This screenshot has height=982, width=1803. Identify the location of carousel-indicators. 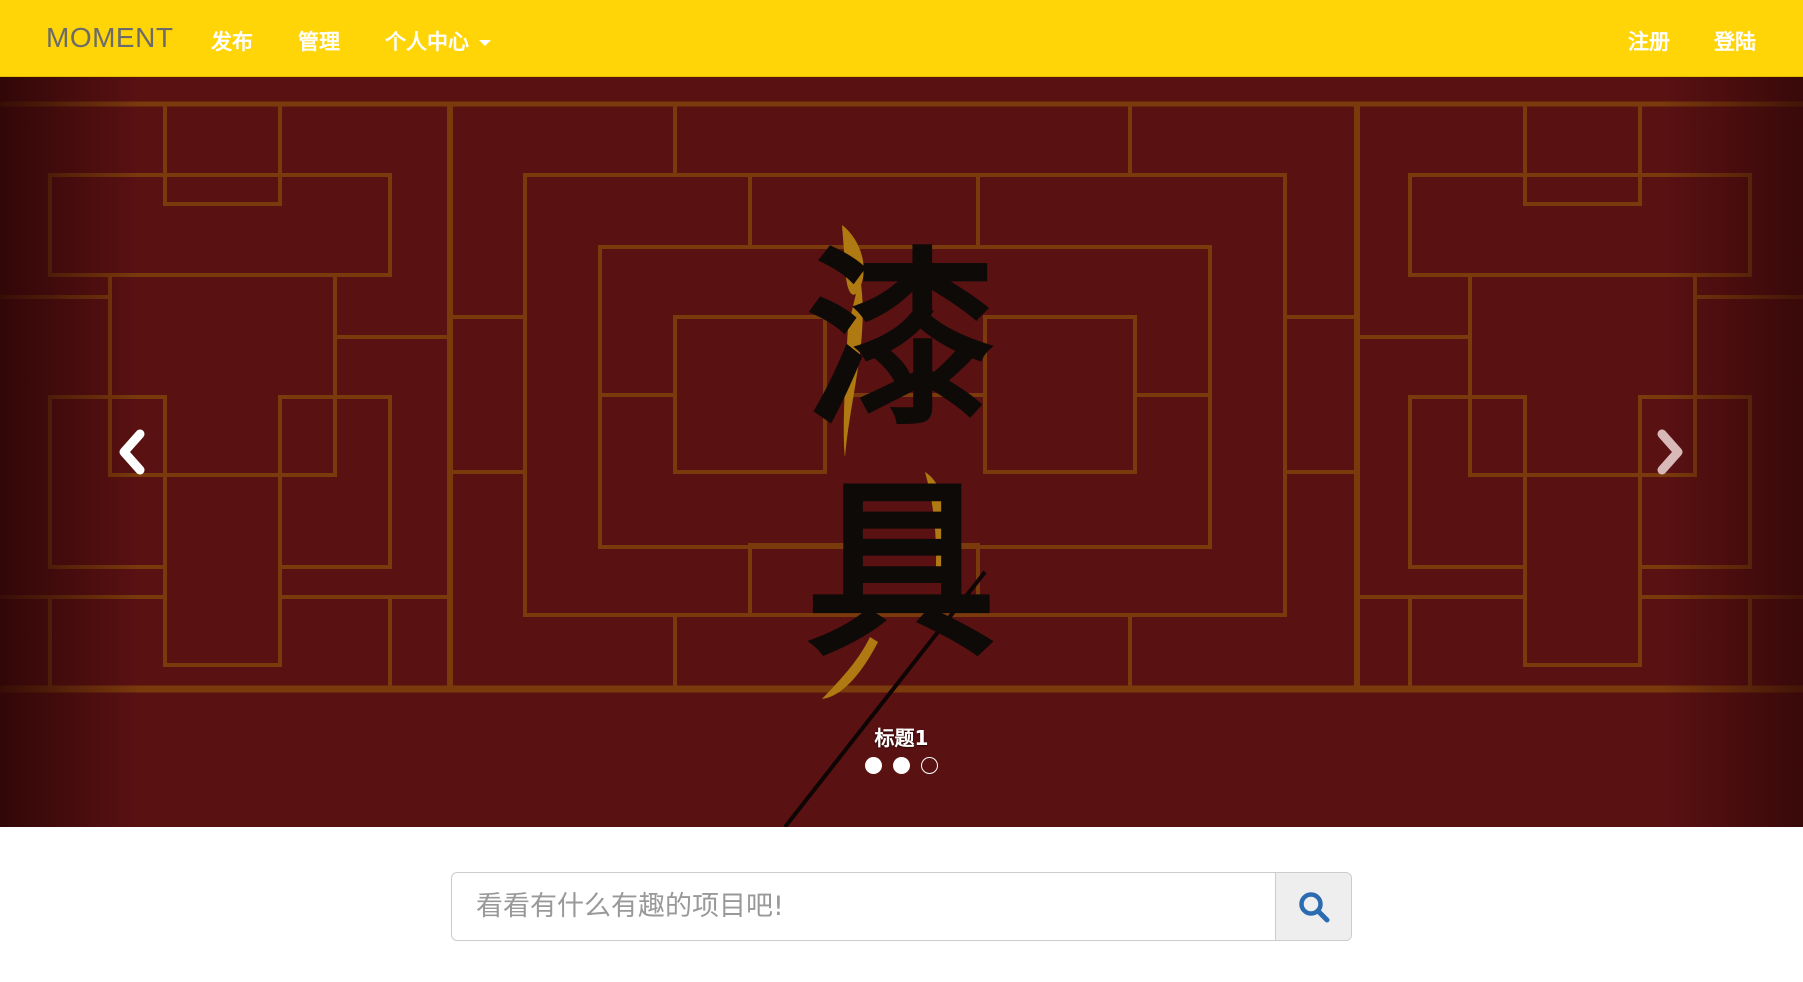
(901, 764).